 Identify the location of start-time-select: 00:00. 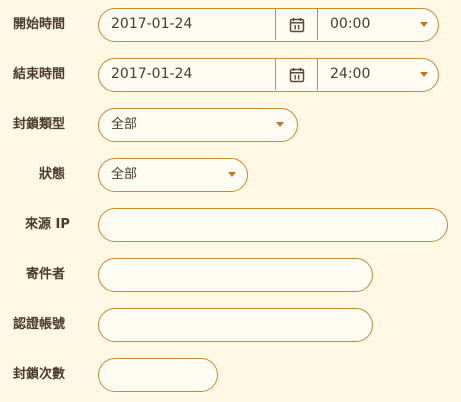
(378, 24).